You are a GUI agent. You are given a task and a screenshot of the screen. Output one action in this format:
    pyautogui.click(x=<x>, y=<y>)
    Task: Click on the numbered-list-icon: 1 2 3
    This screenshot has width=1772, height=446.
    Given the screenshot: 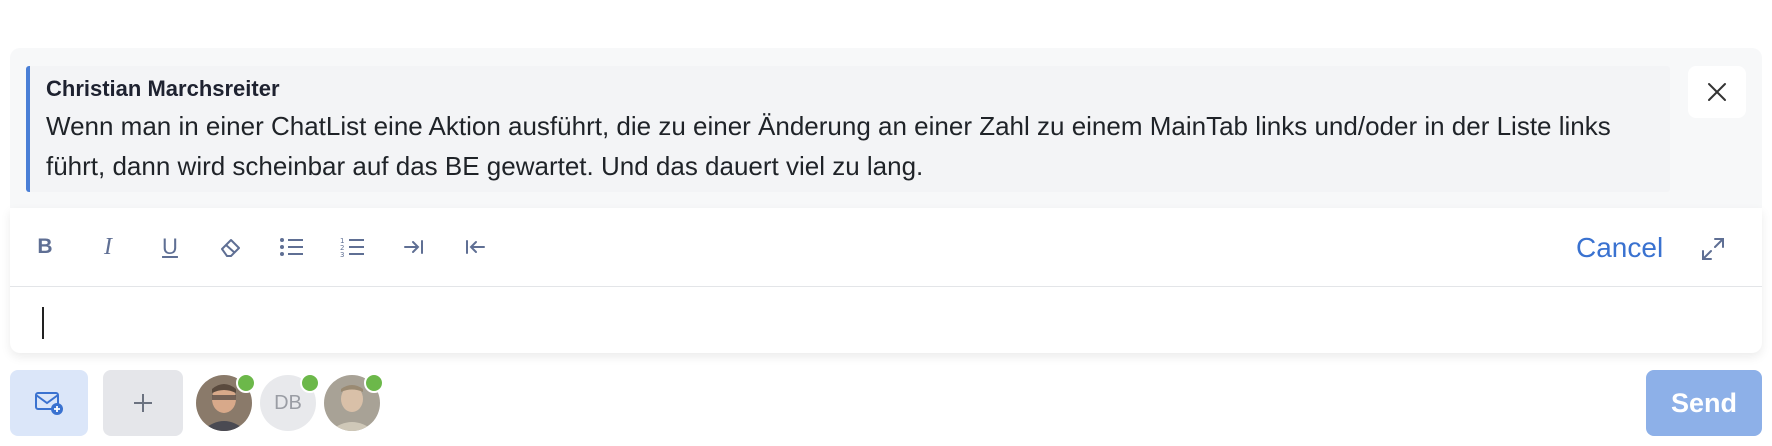 What is the action you would take?
    pyautogui.click(x=352, y=247)
    